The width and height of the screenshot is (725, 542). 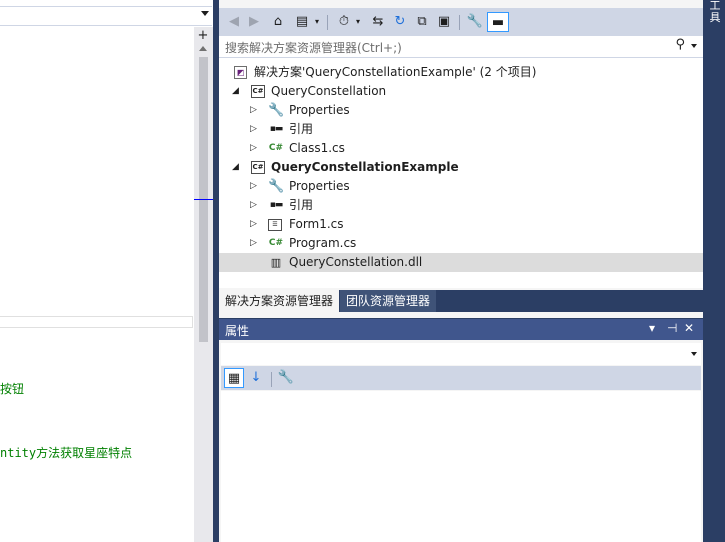 What do you see at coordinates (461, 378) in the screenshot?
I see `properties-toolbar: ▦ ↓ 🔧` at bounding box center [461, 378].